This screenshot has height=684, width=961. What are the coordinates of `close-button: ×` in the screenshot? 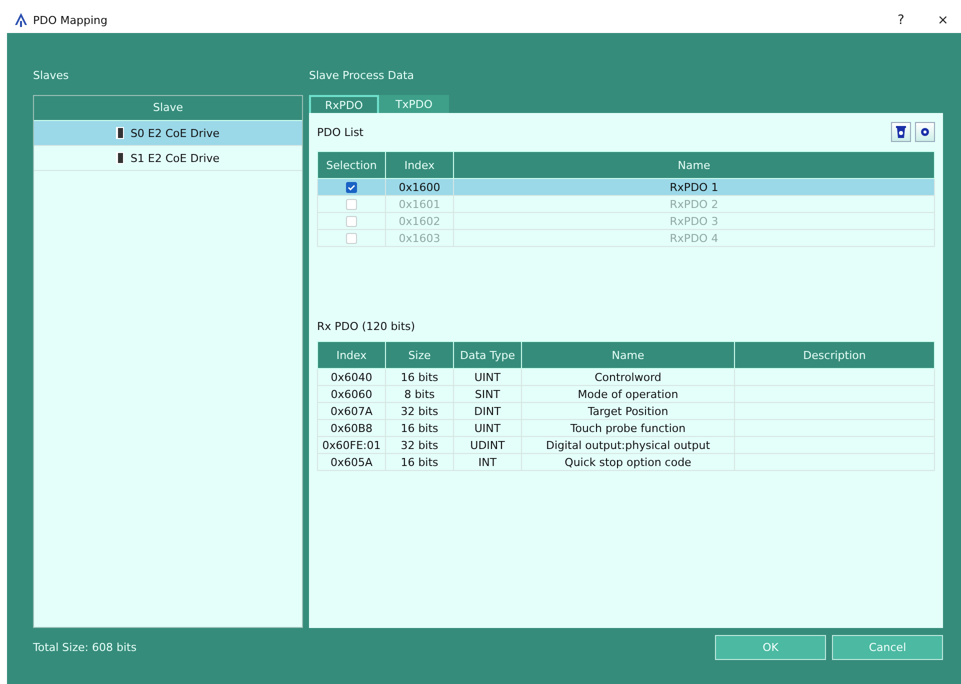 It's located at (943, 20).